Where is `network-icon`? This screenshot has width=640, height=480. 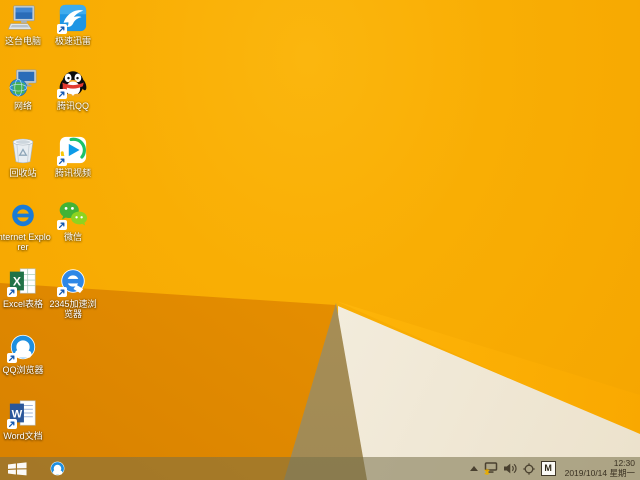 network-icon is located at coordinates (23, 83).